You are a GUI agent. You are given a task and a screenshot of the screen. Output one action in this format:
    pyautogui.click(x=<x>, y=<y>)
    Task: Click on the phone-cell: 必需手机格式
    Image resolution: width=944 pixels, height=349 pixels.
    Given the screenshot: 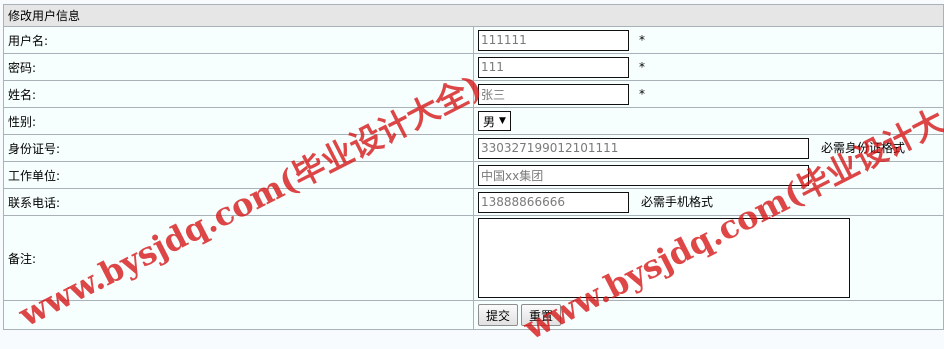 What is the action you would take?
    pyautogui.click(x=708, y=202)
    